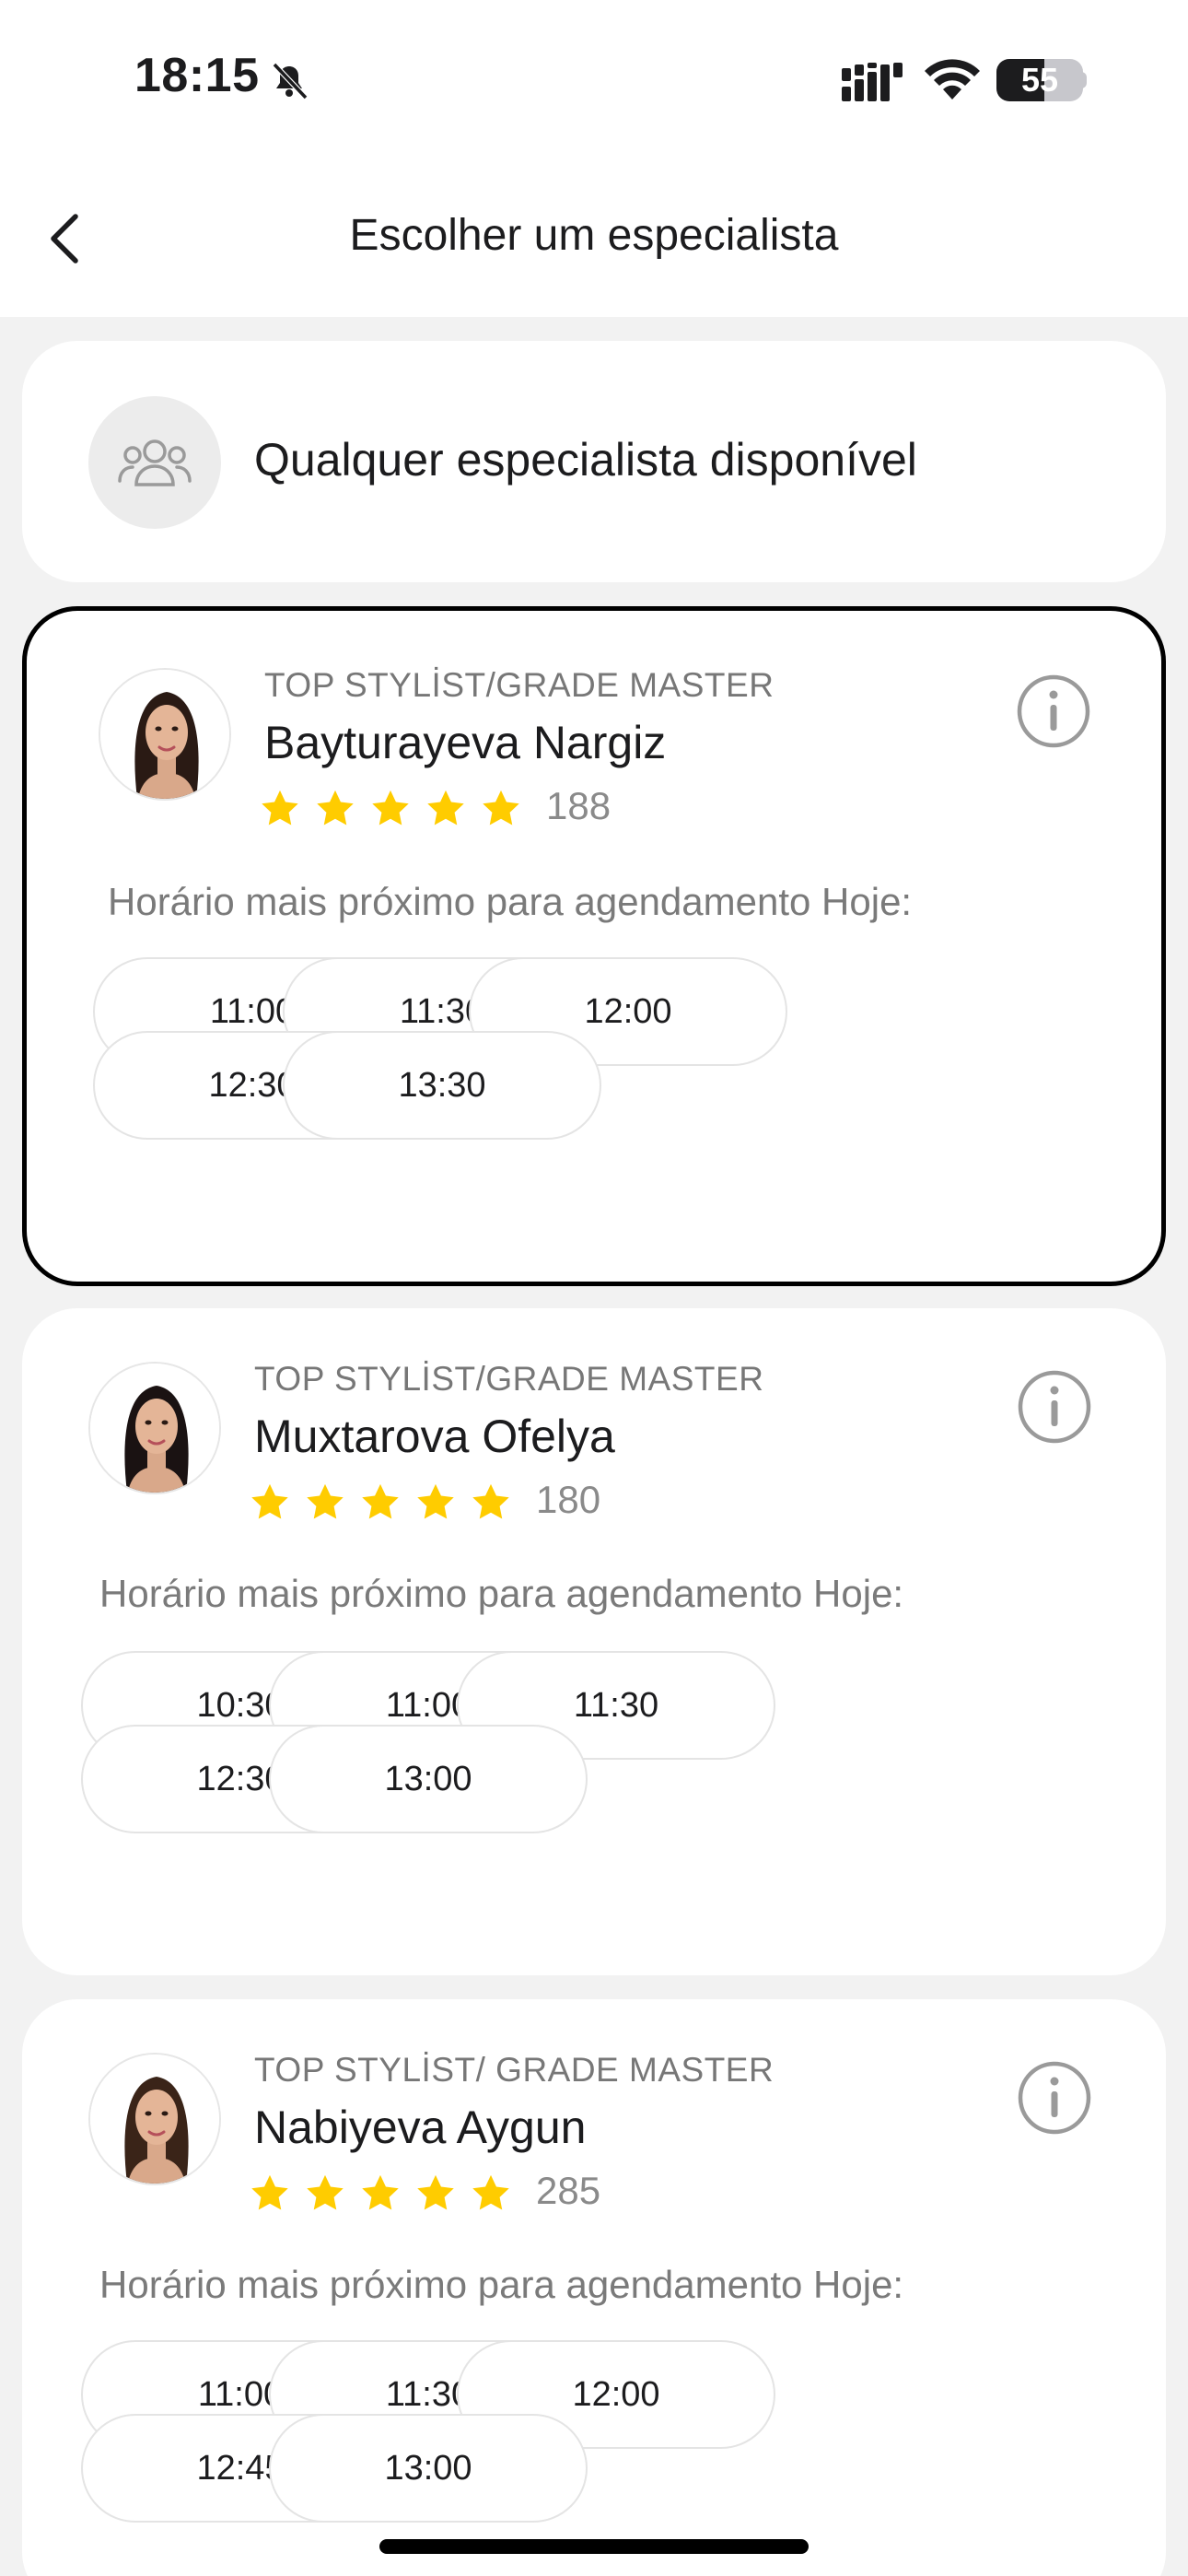 The height and width of the screenshot is (2576, 1188). I want to click on battery-percent: 55, so click(1039, 80).